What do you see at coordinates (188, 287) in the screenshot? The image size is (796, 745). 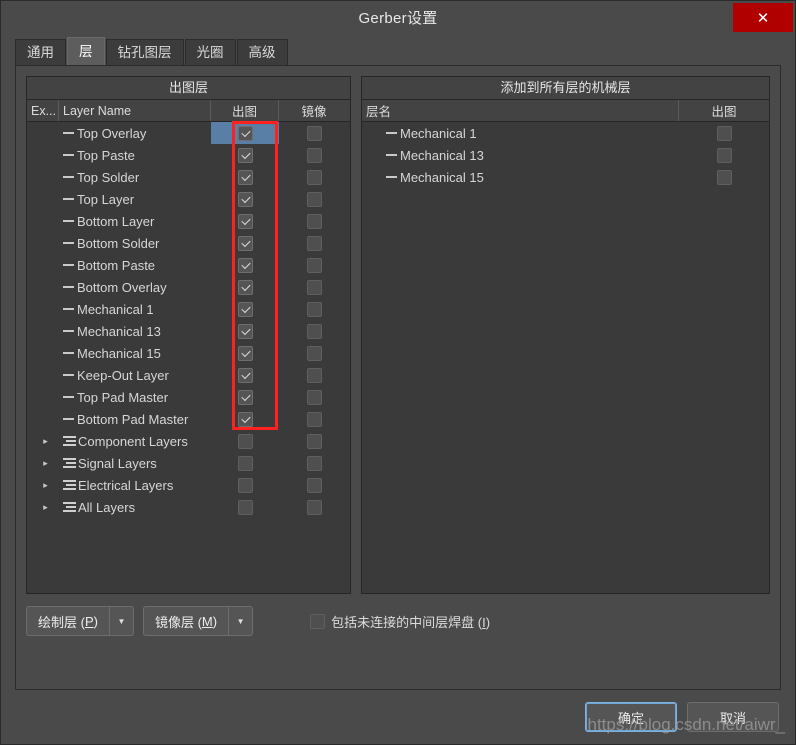 I see `table-row: Bottom Overlay` at bounding box center [188, 287].